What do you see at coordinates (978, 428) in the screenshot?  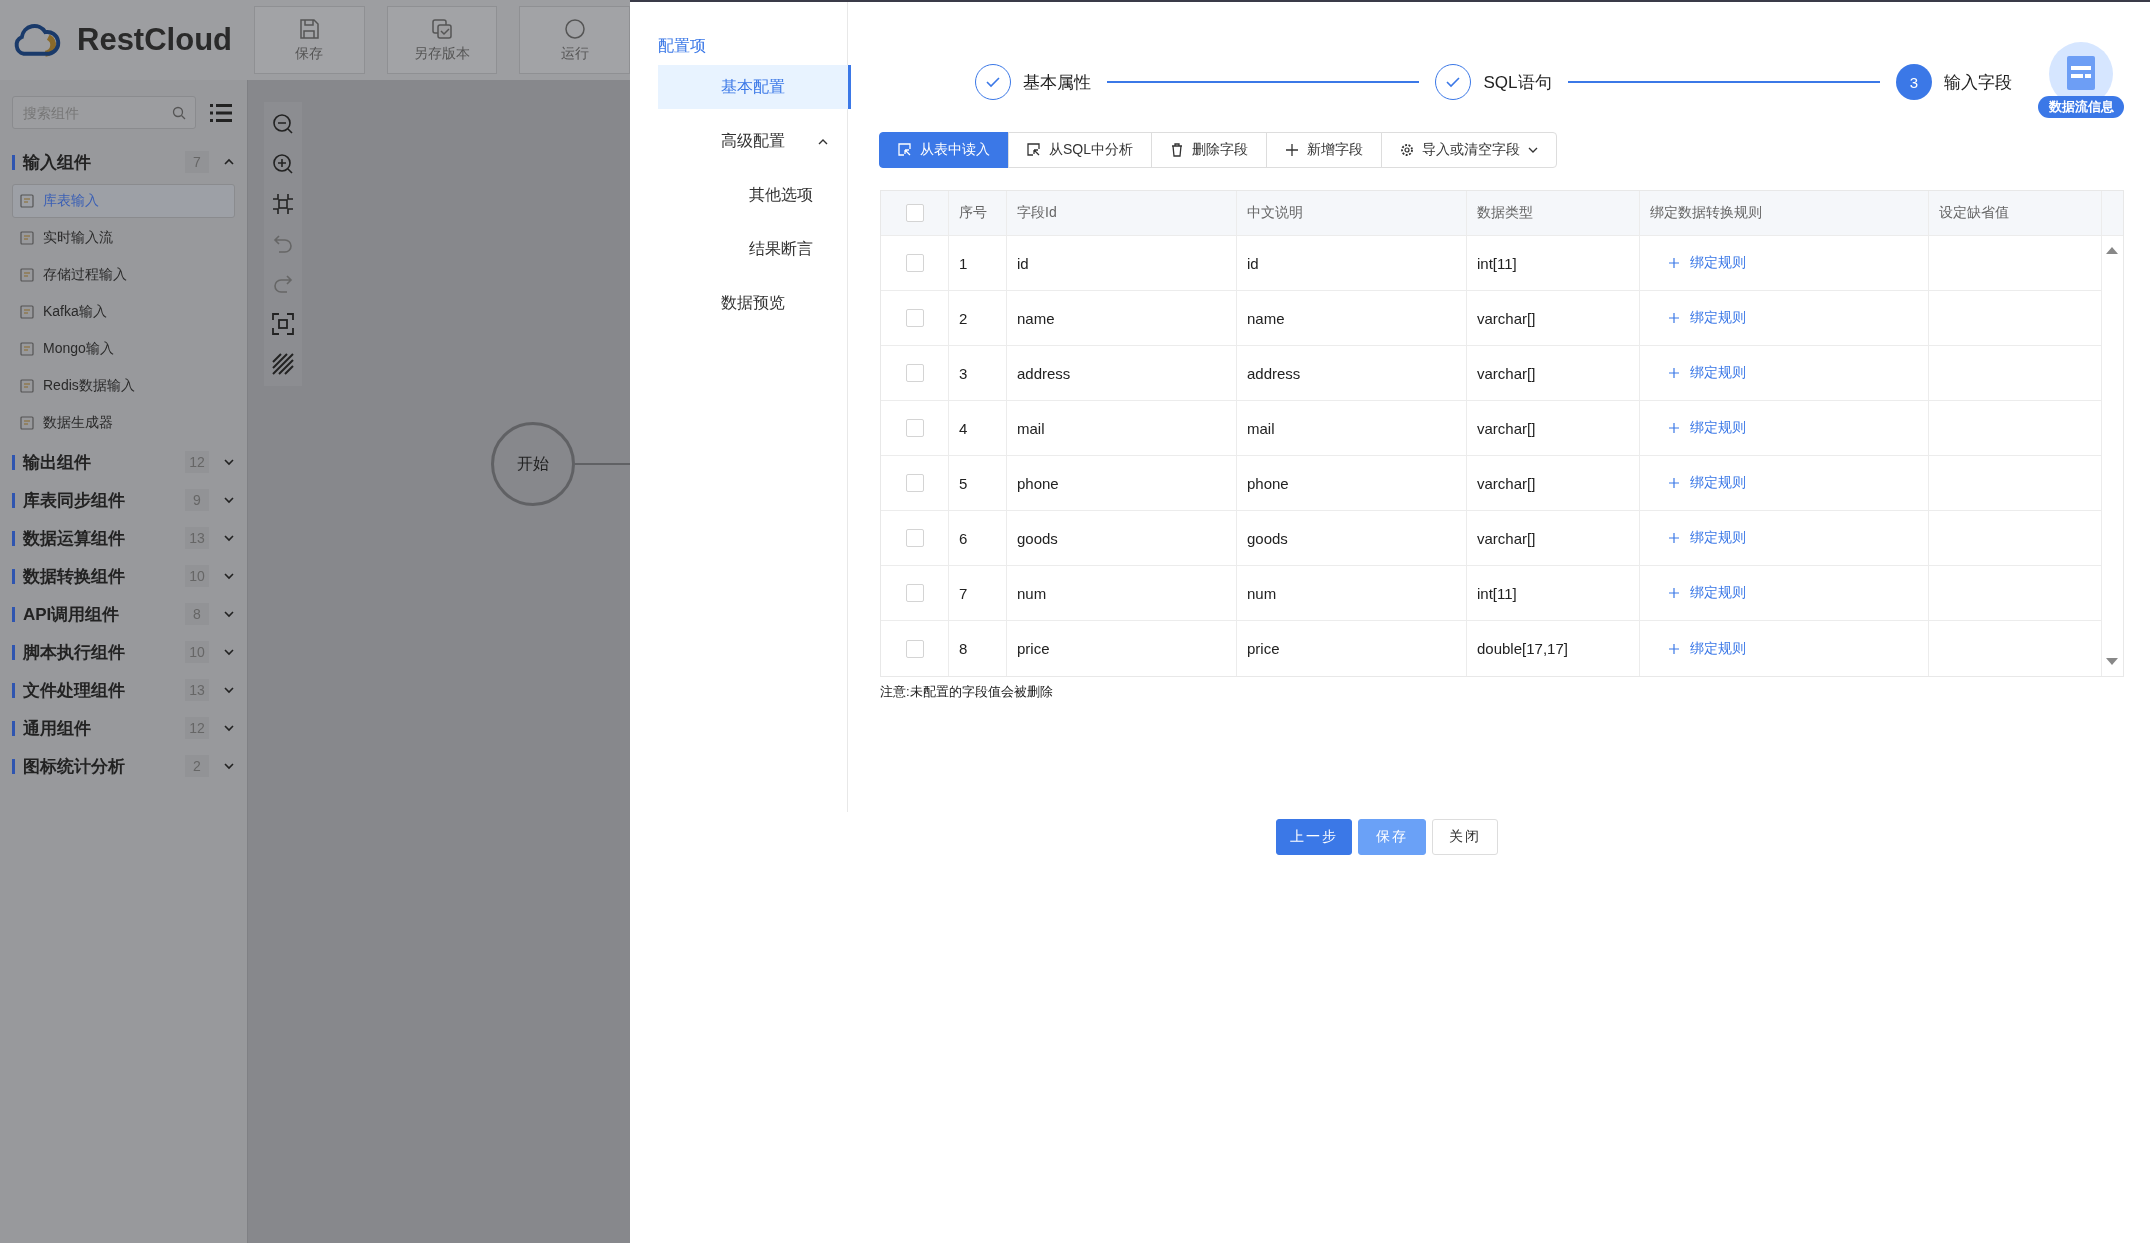 I see `table-cell: 4` at bounding box center [978, 428].